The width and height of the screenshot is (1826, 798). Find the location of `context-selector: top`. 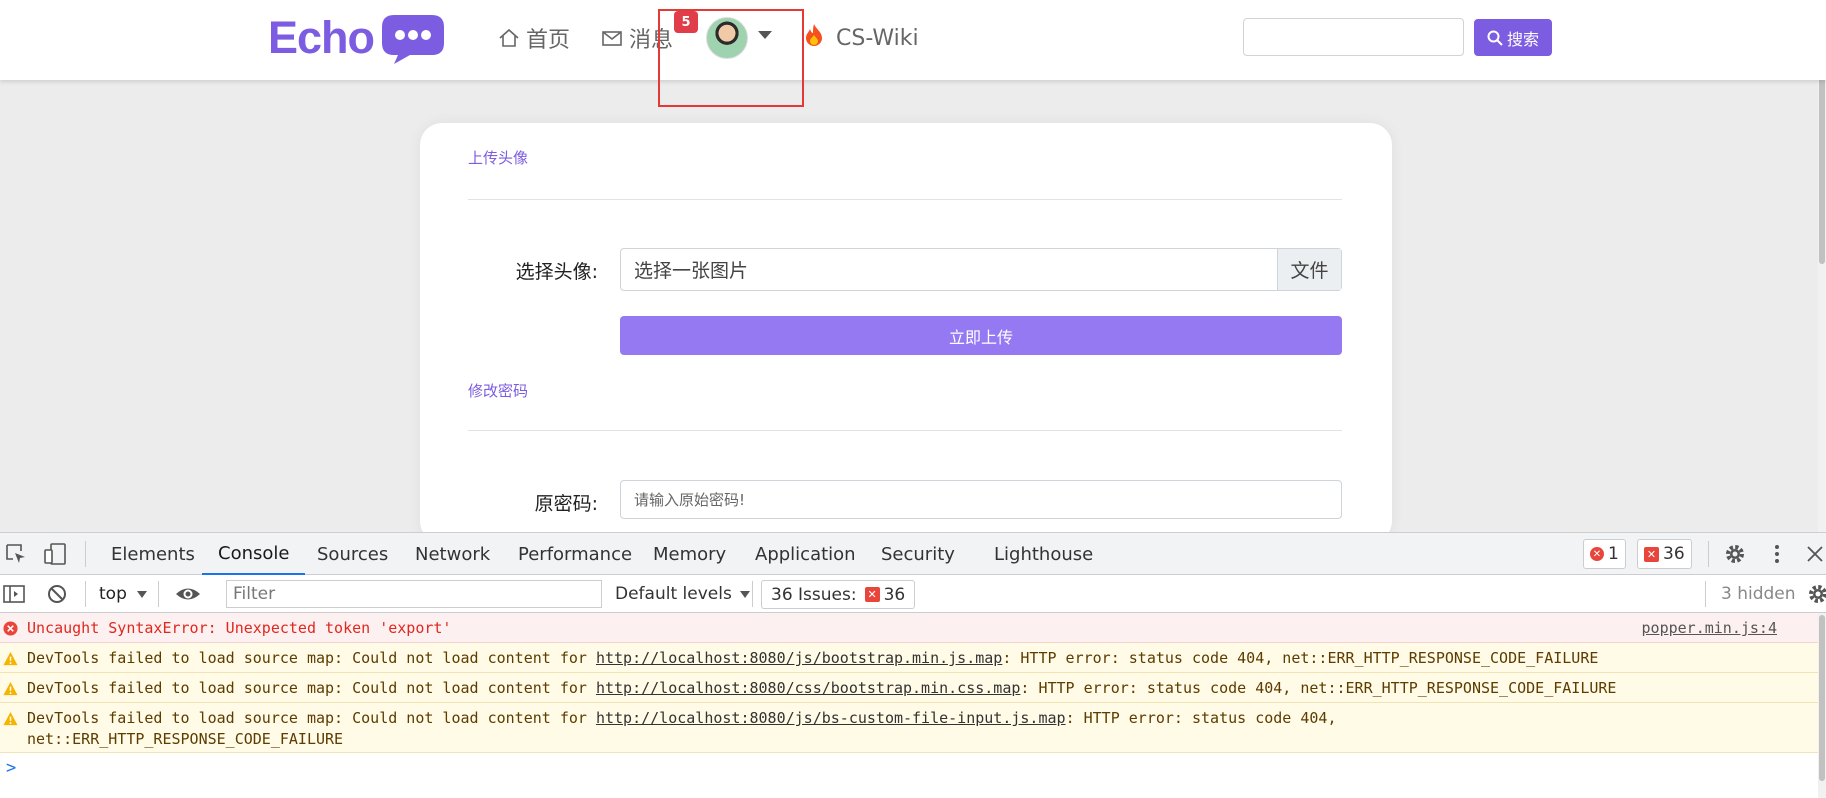

context-selector: top is located at coordinates (123, 594).